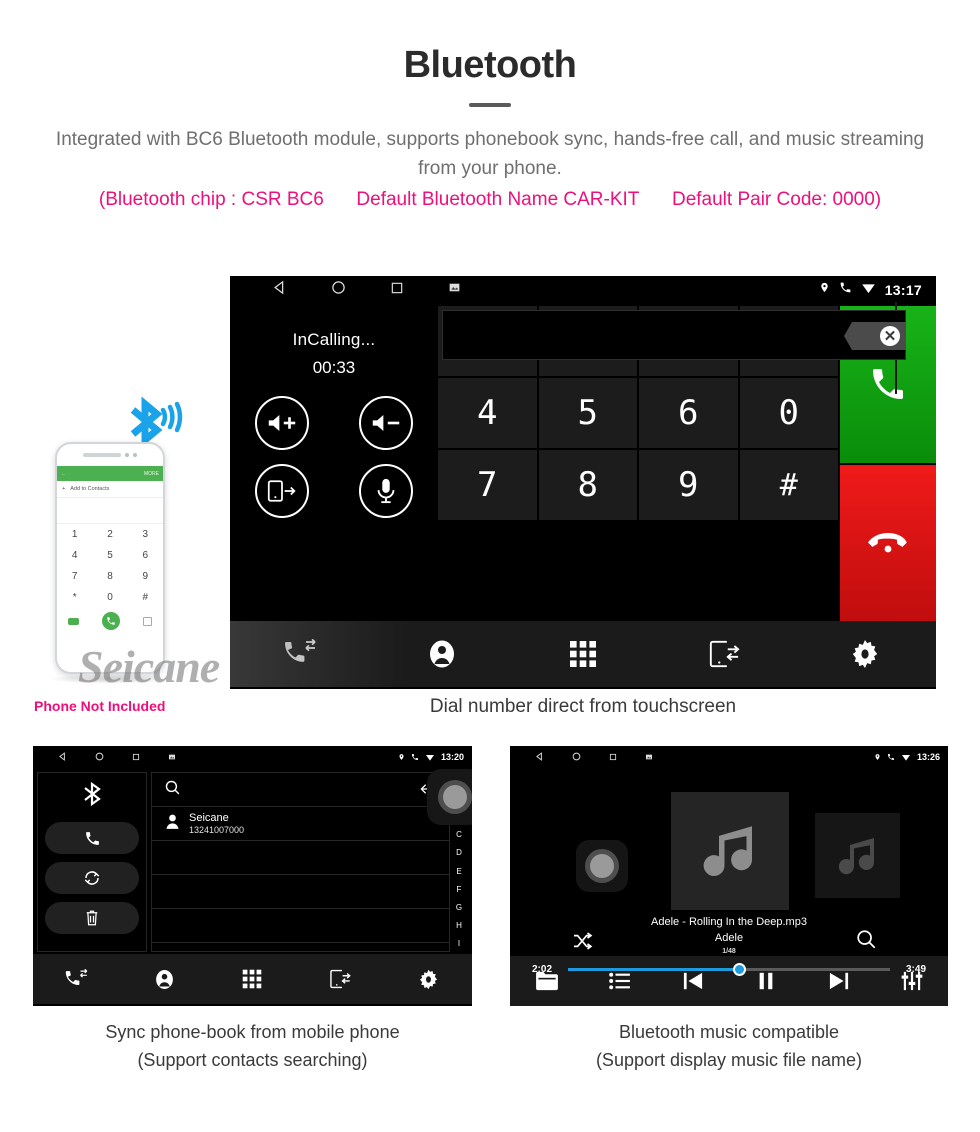 The width and height of the screenshot is (980, 1132). What do you see at coordinates (739, 969) in the screenshot?
I see `seek-thumb` at bounding box center [739, 969].